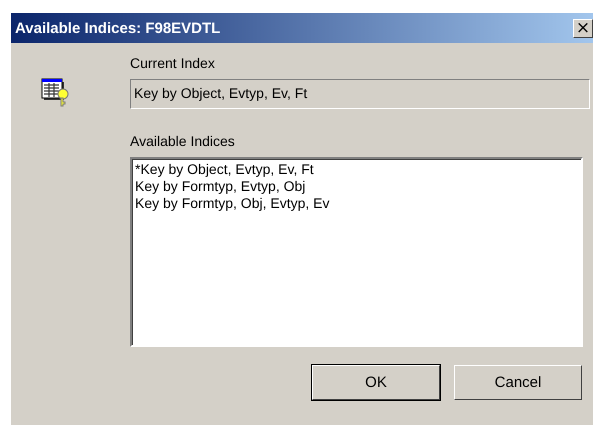 The height and width of the screenshot is (425, 593). Describe the element at coordinates (173, 64) in the screenshot. I see `current-index-label: Current Index` at that location.